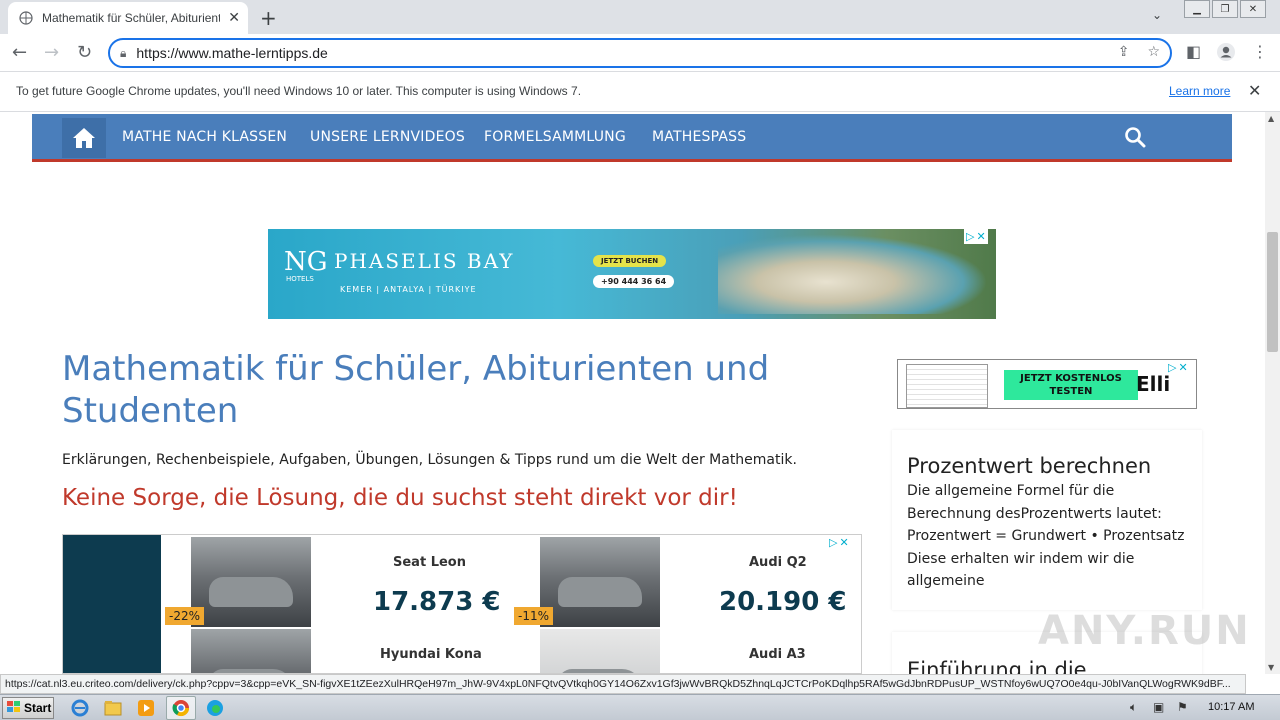 This screenshot has width=1280, height=720. Describe the element at coordinates (181, 708) in the screenshot. I see `chrome-icon` at that location.